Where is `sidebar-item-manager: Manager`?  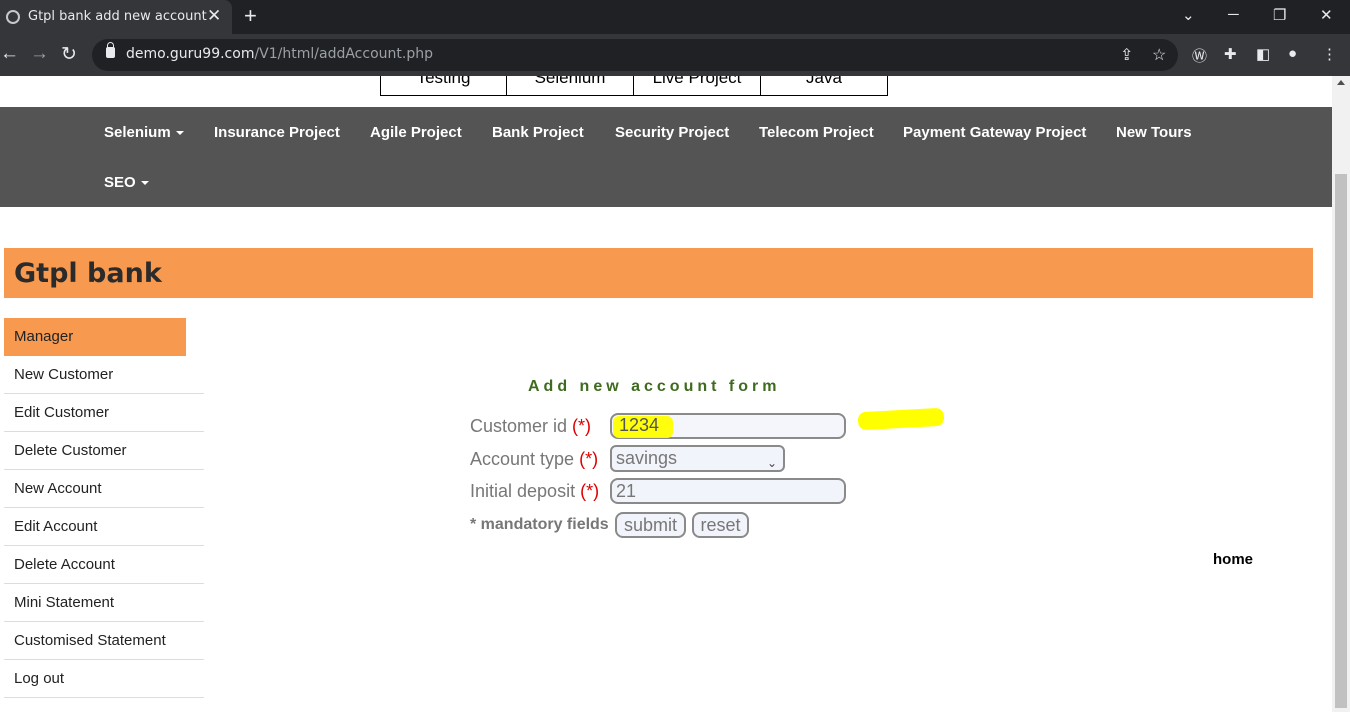 sidebar-item-manager: Manager is located at coordinates (95, 337).